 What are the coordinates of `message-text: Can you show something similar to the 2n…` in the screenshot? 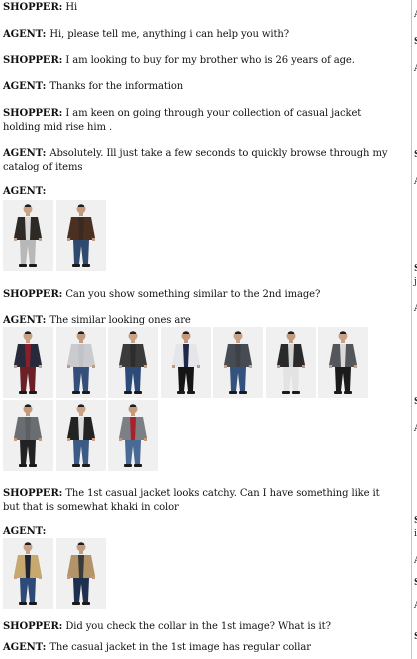 It's located at (191, 294).